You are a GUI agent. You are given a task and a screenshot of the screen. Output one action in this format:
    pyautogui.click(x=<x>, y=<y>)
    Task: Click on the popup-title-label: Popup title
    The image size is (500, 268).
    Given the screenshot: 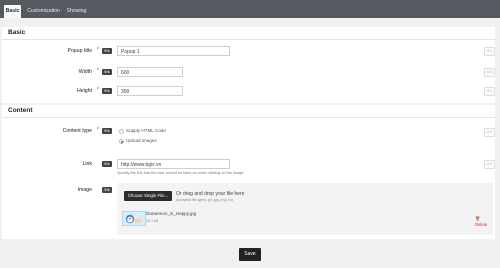 What is the action you would take?
    pyautogui.click(x=79, y=51)
    